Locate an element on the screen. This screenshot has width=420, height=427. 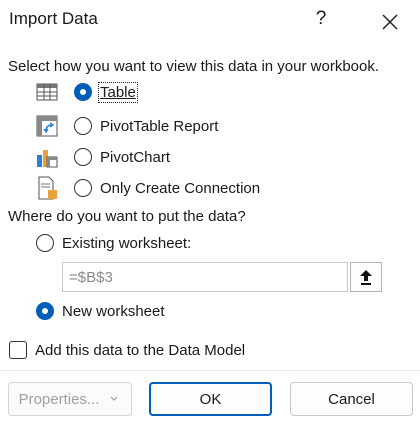
radio-new-worksheet is located at coordinates (45, 311).